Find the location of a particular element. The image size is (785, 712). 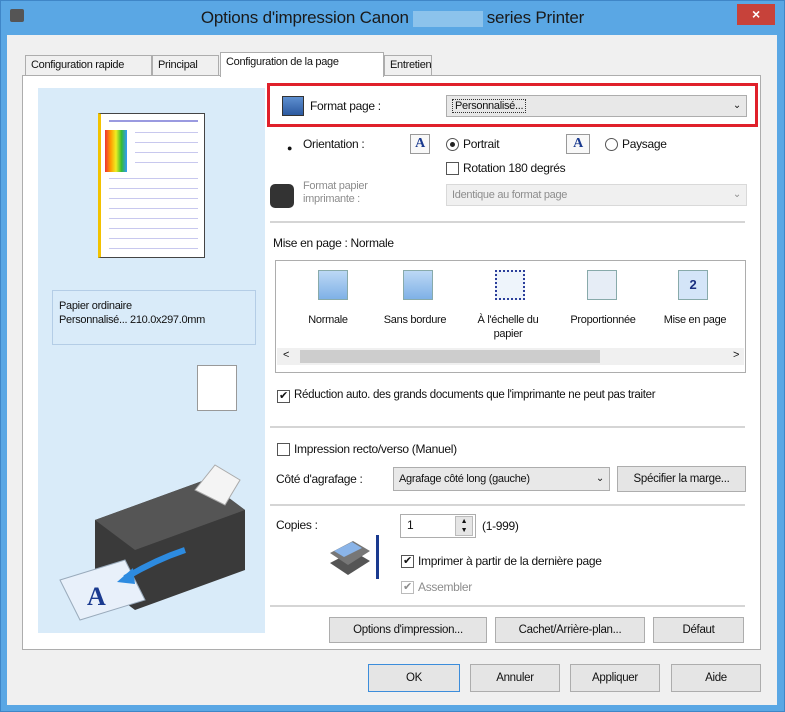

scroll-left-icon: < is located at coordinates (286, 355).